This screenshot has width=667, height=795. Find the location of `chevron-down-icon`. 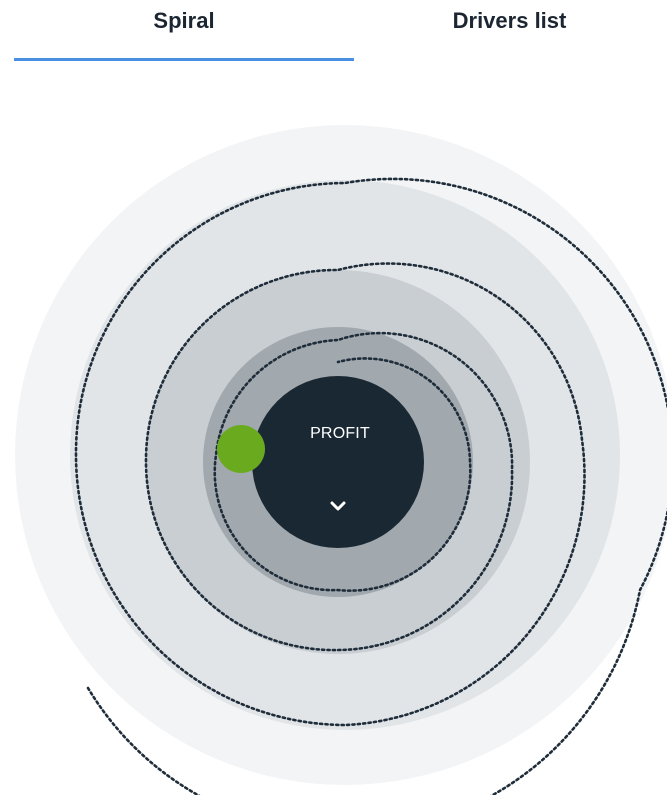

chevron-down-icon is located at coordinates (338, 507).